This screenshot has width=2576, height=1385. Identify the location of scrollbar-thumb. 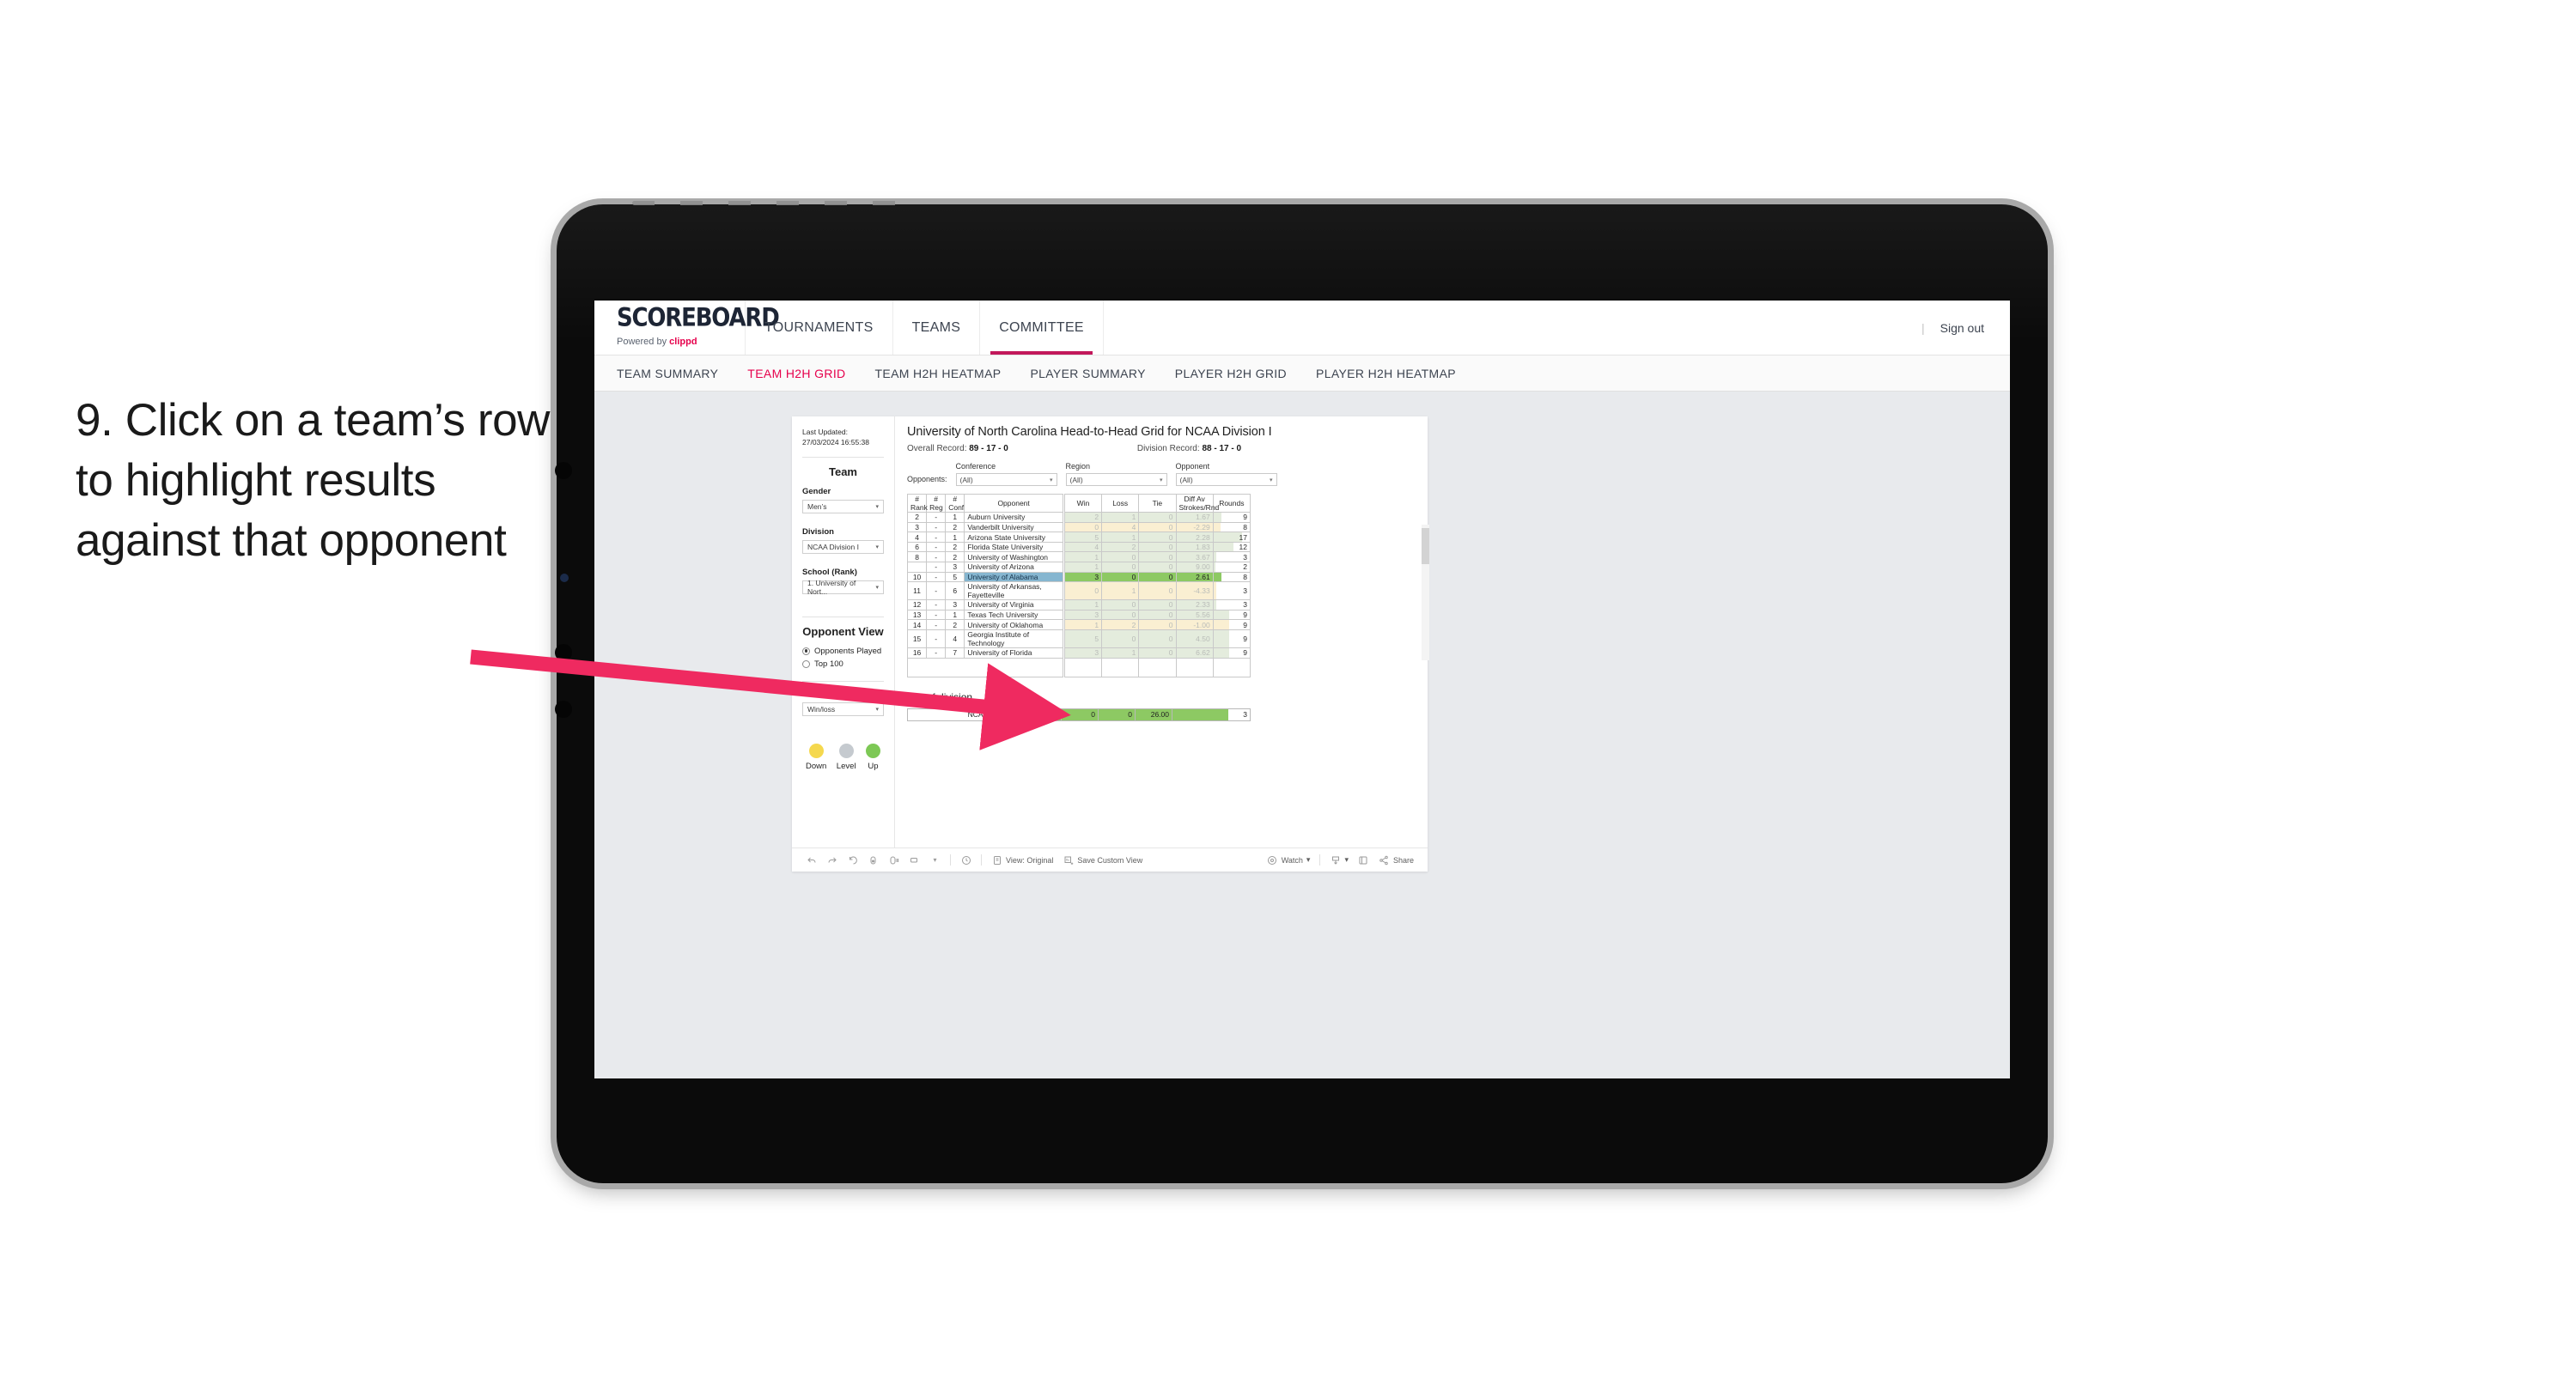
(1425, 546).